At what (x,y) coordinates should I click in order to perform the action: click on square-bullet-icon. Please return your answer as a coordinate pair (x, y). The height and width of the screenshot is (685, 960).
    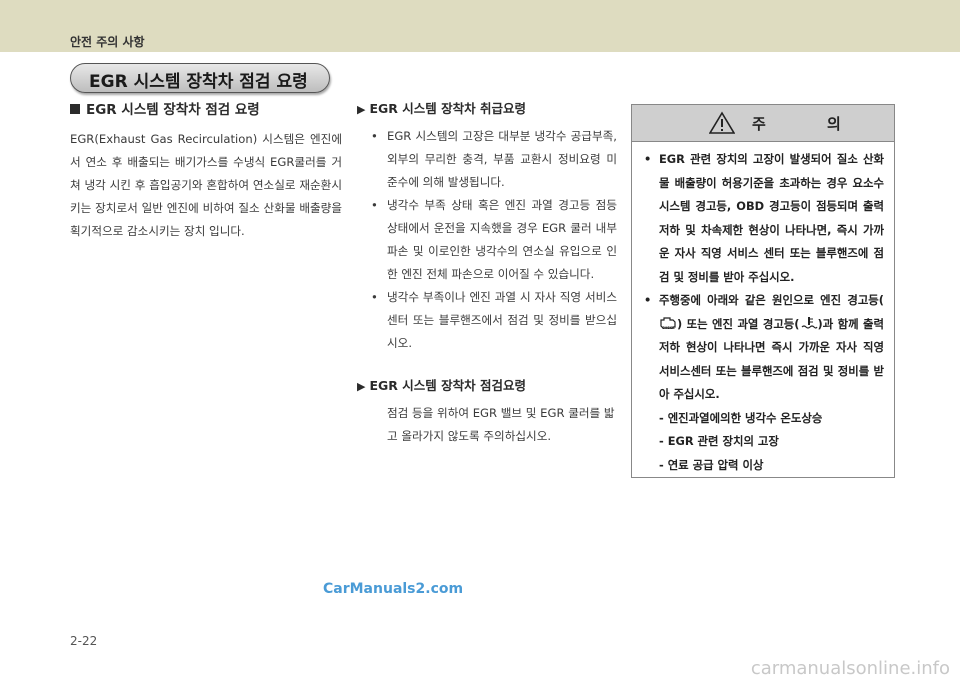
    Looking at the image, I should click on (75, 109).